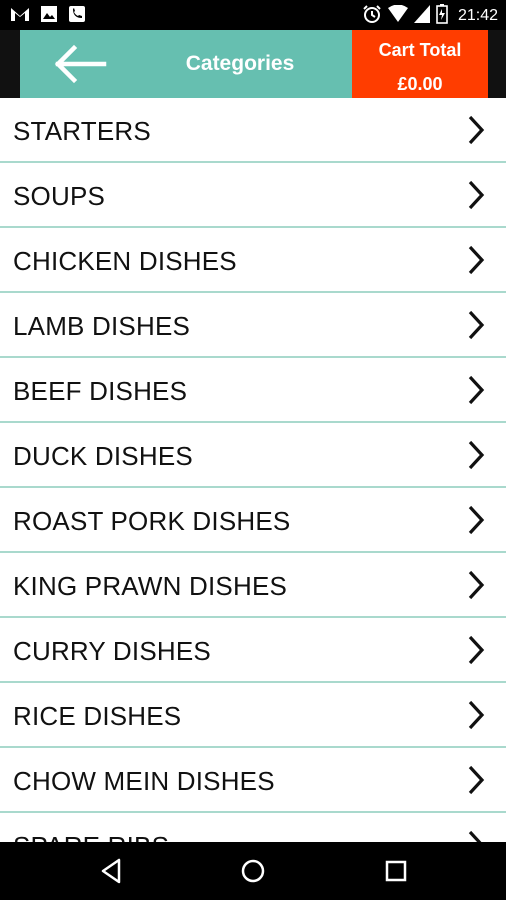  Describe the element at coordinates (420, 50) in the screenshot. I see `cart-total-label: Cart Total` at that location.